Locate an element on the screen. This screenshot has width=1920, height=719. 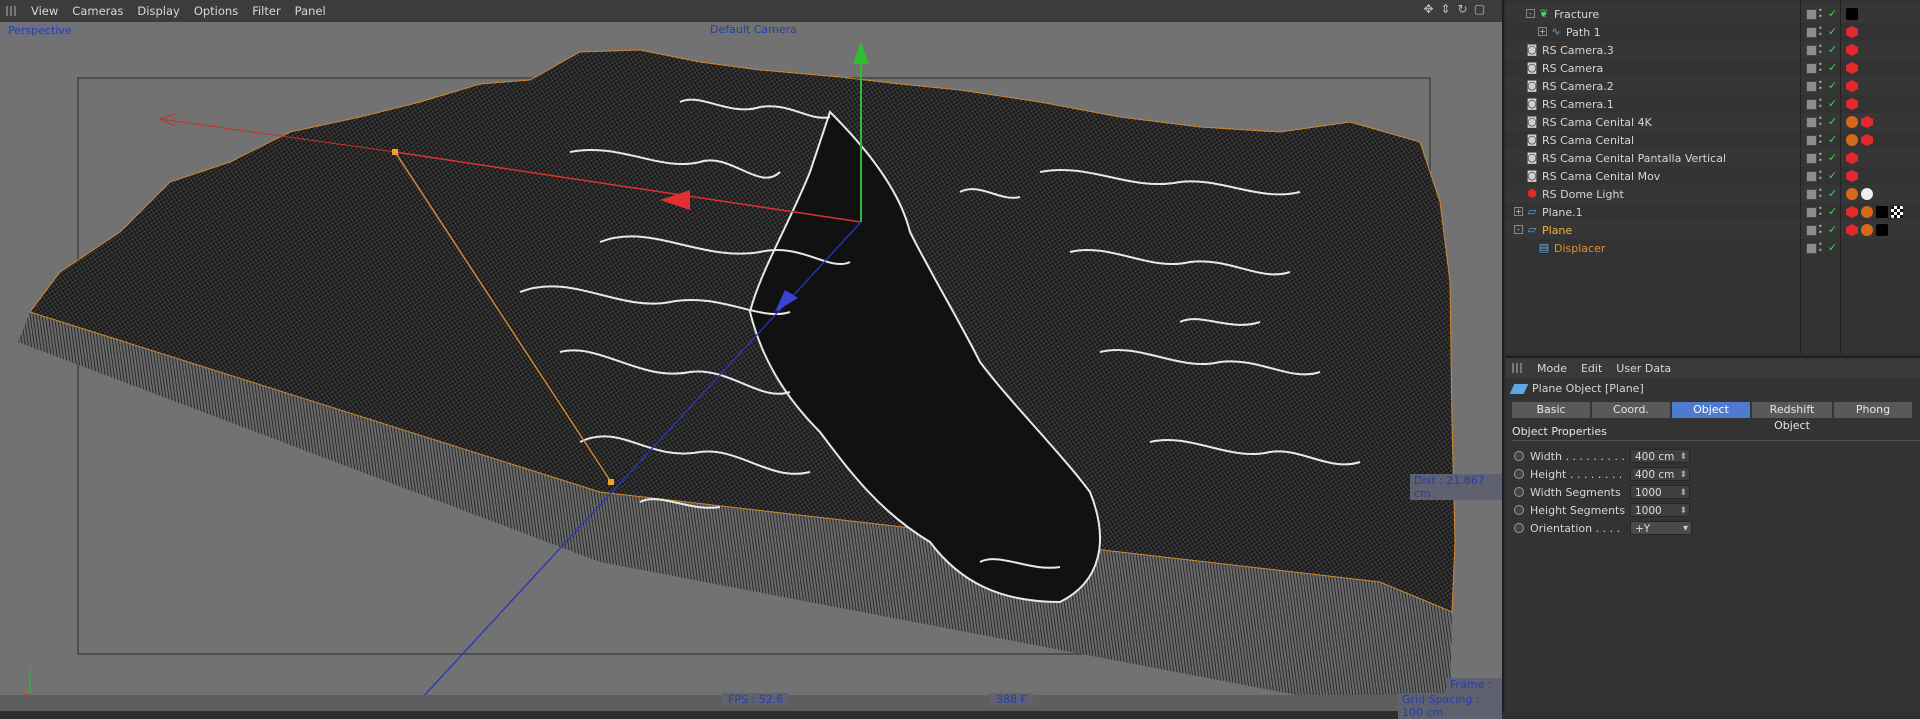
object-row: + ▱ Plane.1 • • ✓ is located at coordinates (1713, 212).